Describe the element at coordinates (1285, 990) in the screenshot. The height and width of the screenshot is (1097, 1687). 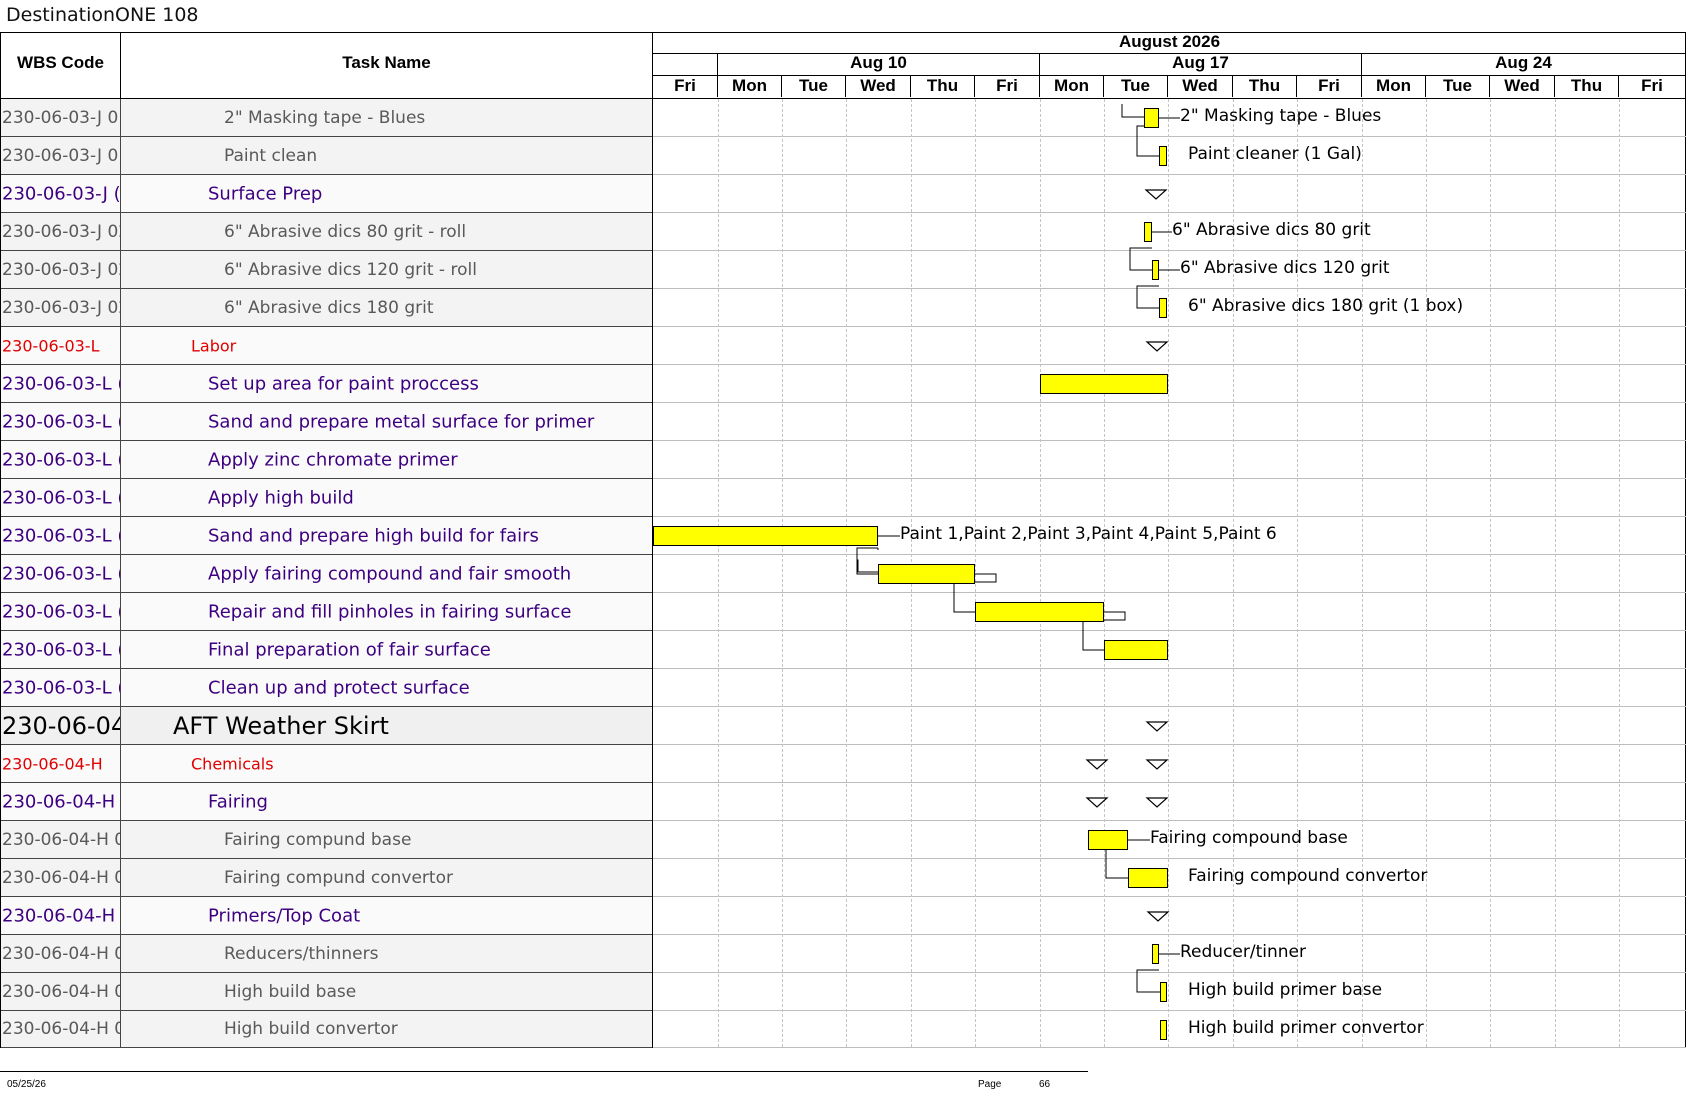
I see `bar-label: High build primer base` at that location.